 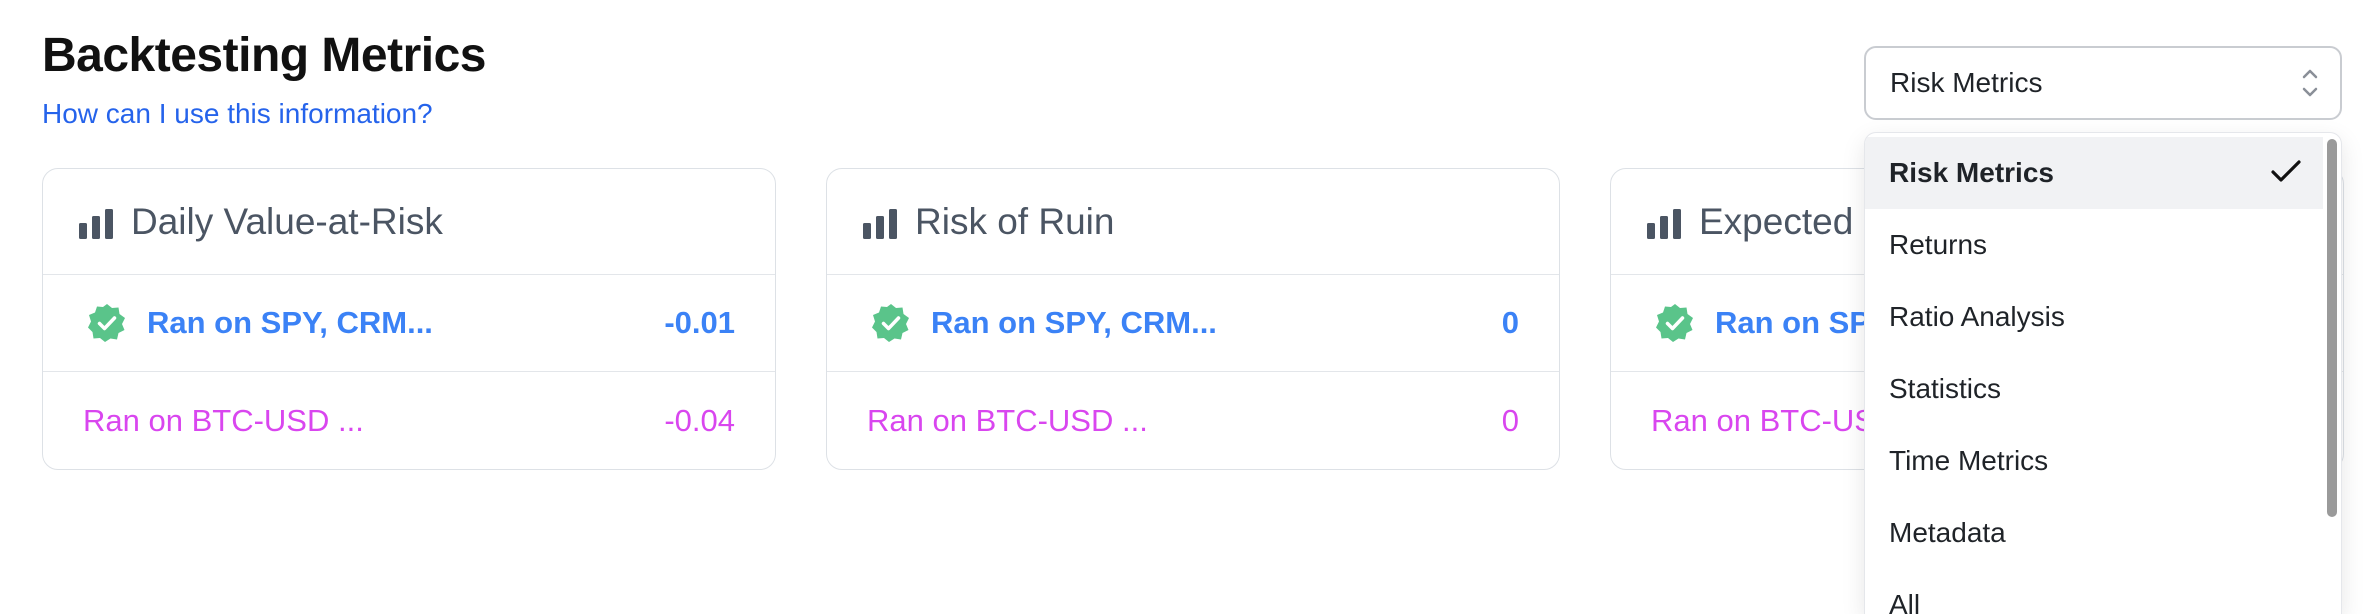 What do you see at coordinates (699, 420) in the screenshot?
I see `run-value-btc: -0.04` at bounding box center [699, 420].